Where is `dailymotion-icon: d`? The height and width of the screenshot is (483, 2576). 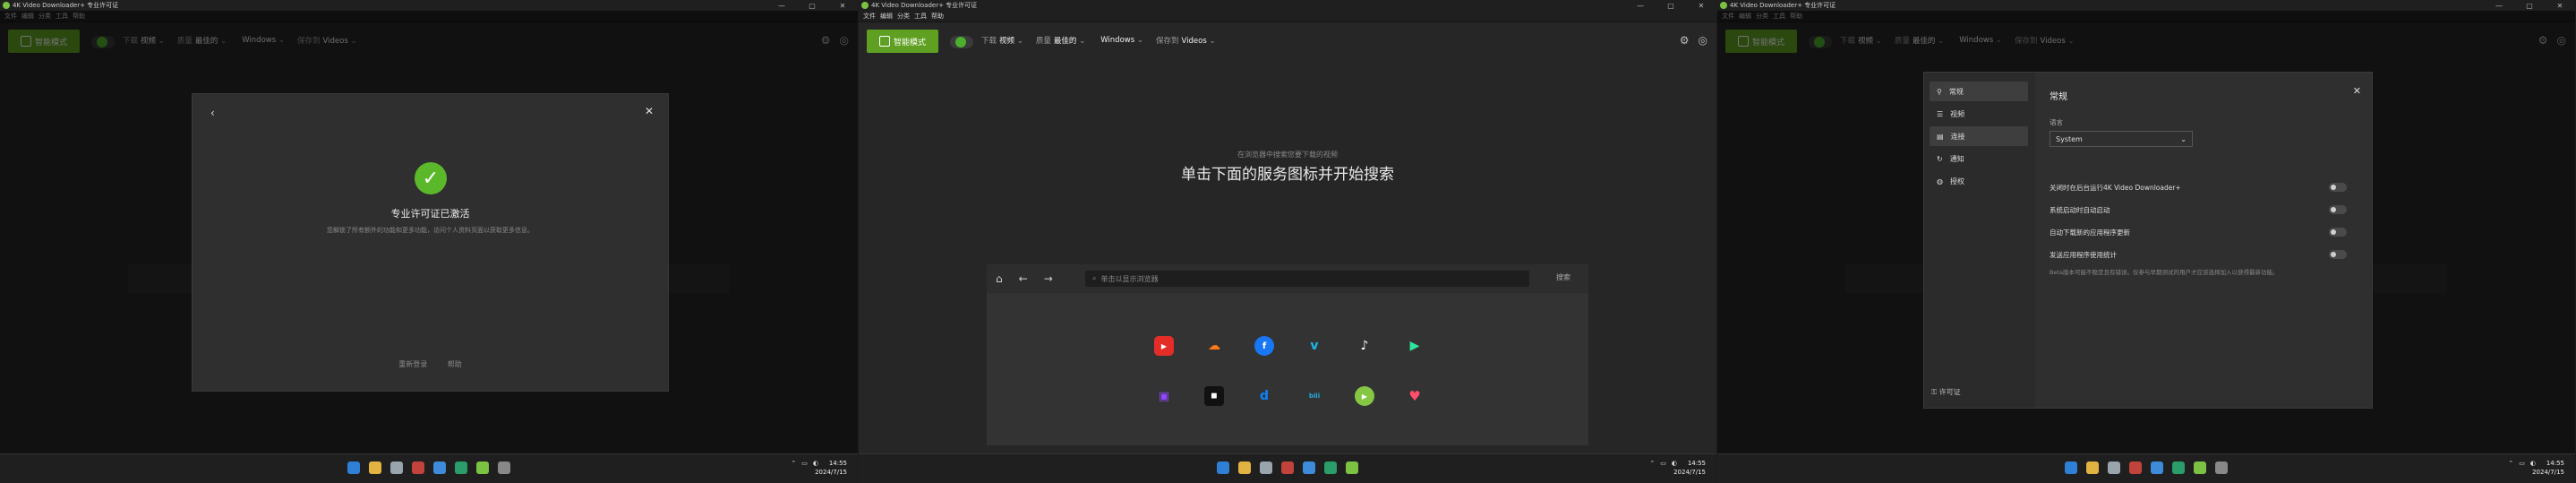
dailymotion-icon: d is located at coordinates (1264, 396).